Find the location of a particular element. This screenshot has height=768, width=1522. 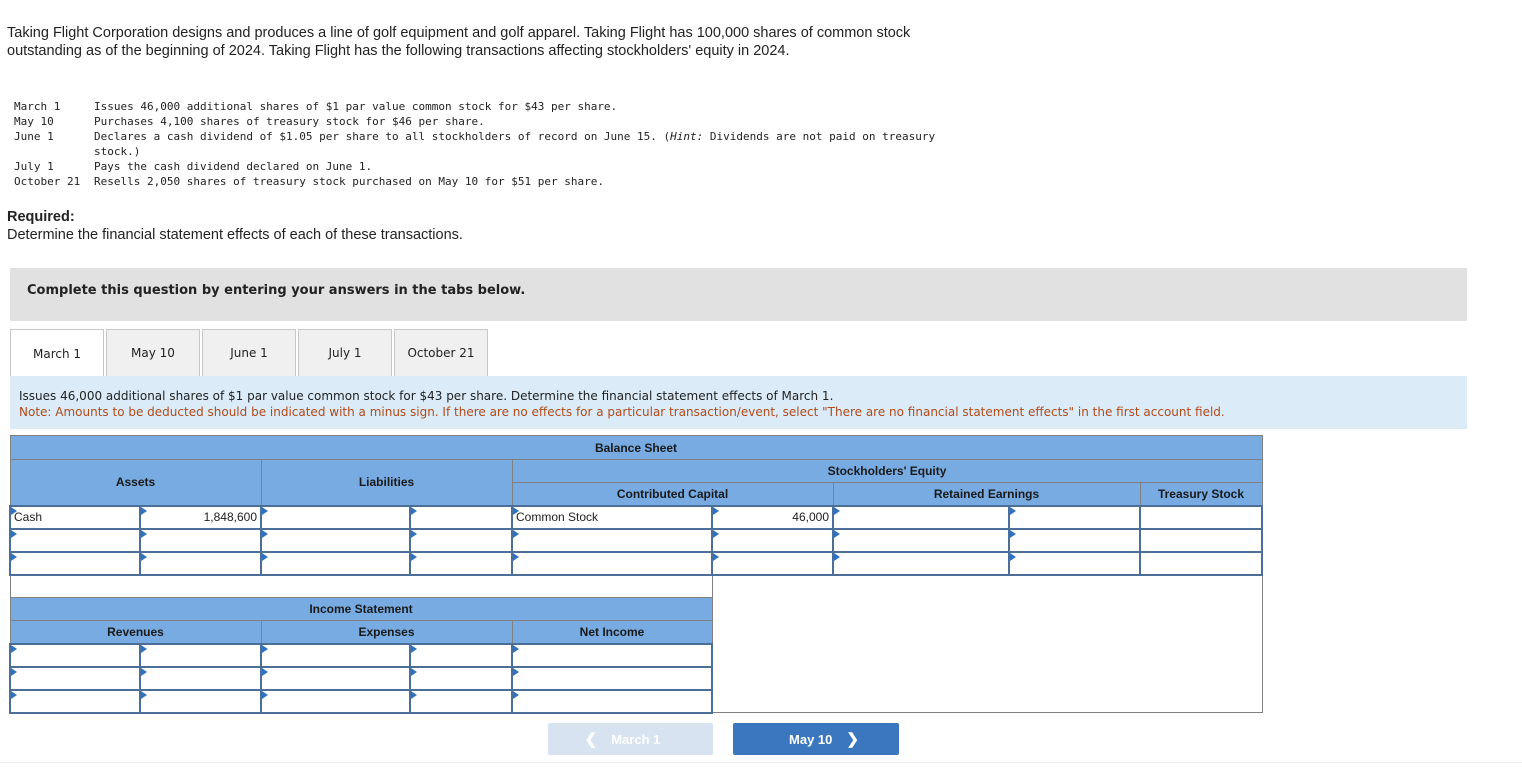

liabilities-header: Liabilities is located at coordinates (386, 482).